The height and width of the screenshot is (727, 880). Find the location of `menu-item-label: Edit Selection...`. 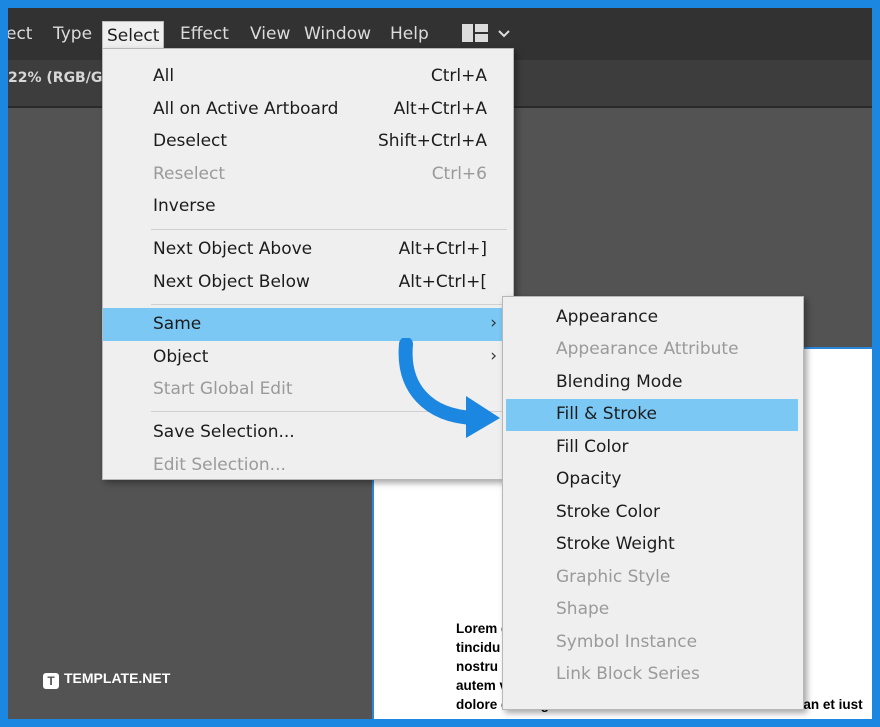

menu-item-label: Edit Selection... is located at coordinates (219, 465).